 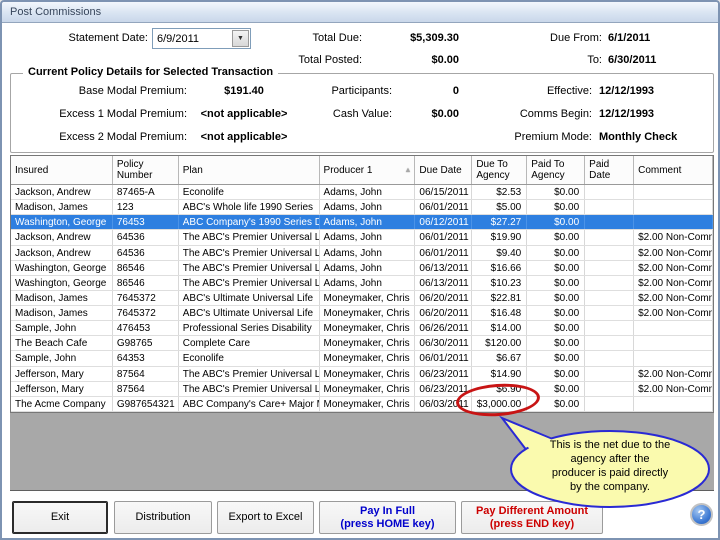 What do you see at coordinates (600, 170) in the screenshot?
I see `column-header-label: Paid Date` at bounding box center [600, 170].